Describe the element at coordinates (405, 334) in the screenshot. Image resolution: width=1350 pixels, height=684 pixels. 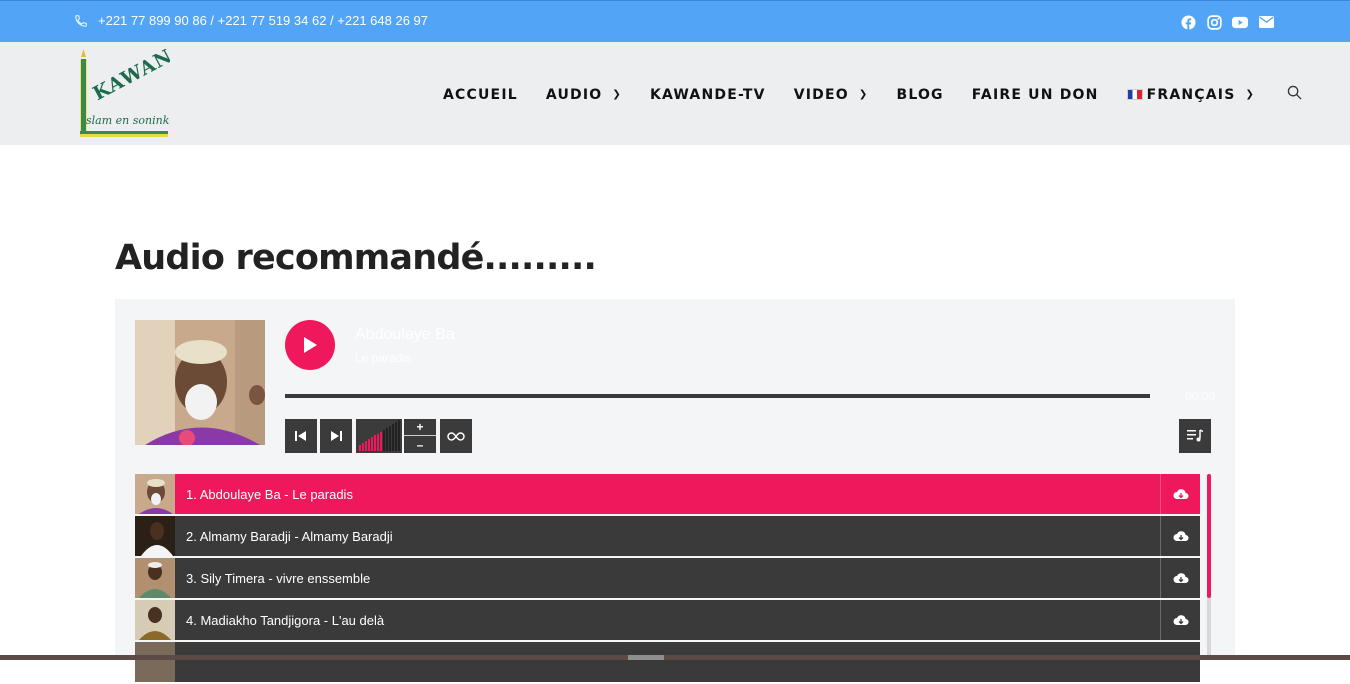
I see `track-artist: Abdoulaye Ba` at that location.